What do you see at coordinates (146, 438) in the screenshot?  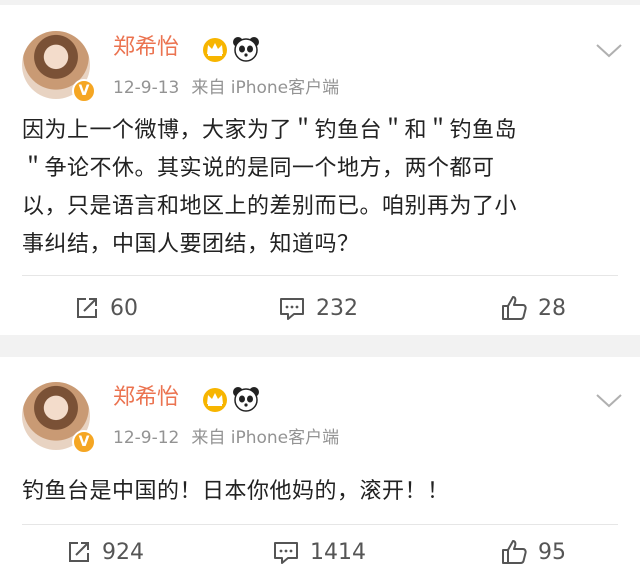 I see `post-date: 12-9-12` at bounding box center [146, 438].